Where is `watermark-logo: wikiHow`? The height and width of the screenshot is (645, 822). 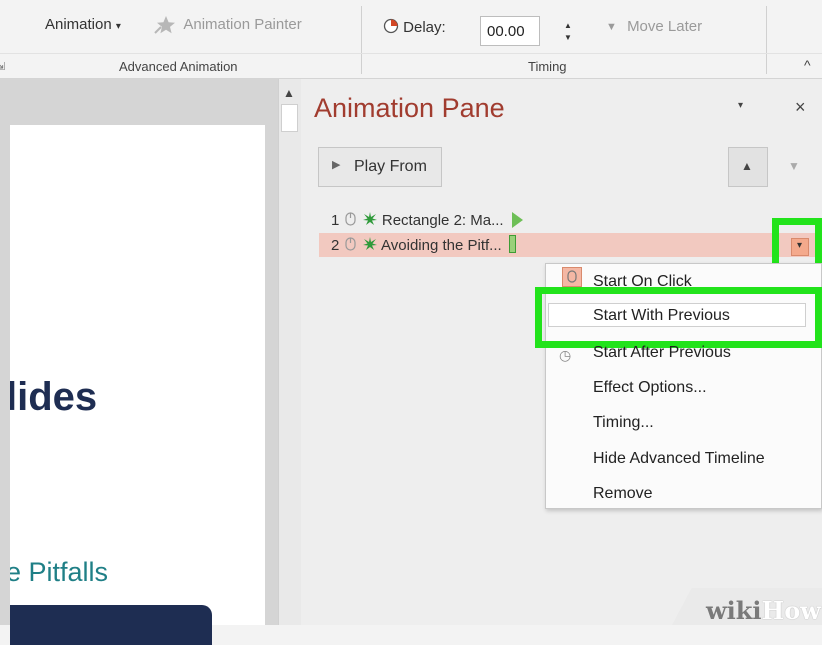 watermark-logo: wikiHow is located at coordinates (763, 610).